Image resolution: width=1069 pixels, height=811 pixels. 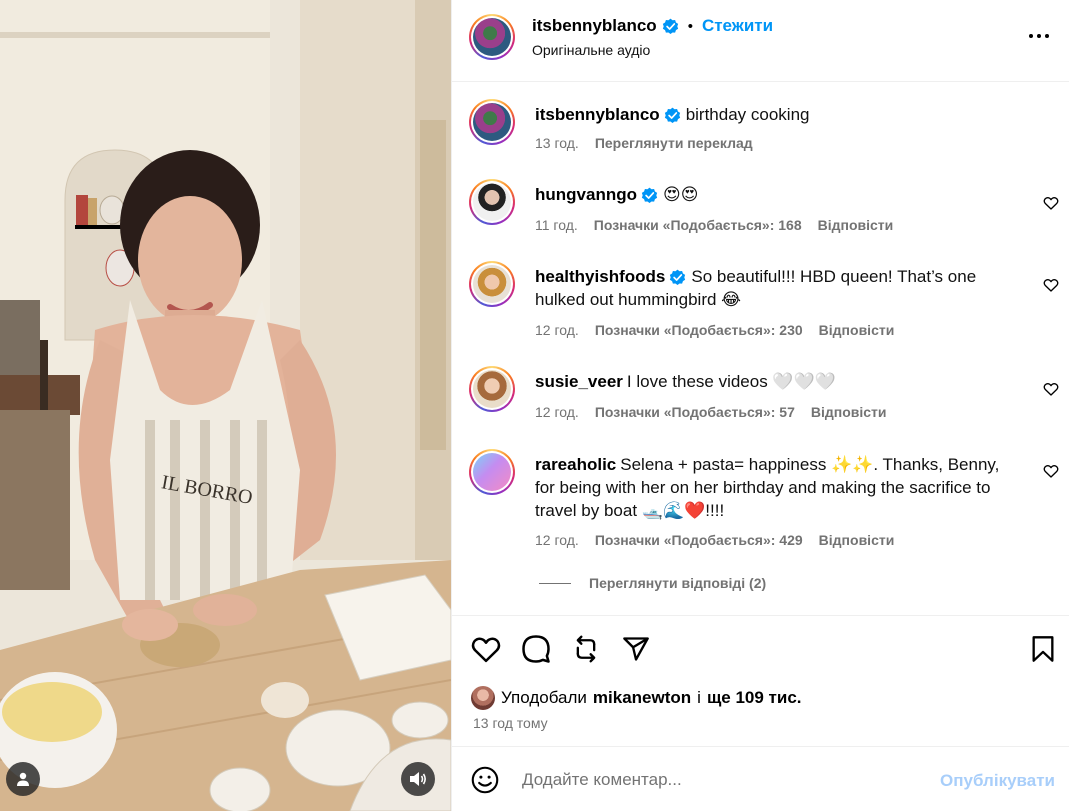 I want to click on likes-summary: Уподобали mikanewton і ще 109 тис., so click(x=636, y=698).